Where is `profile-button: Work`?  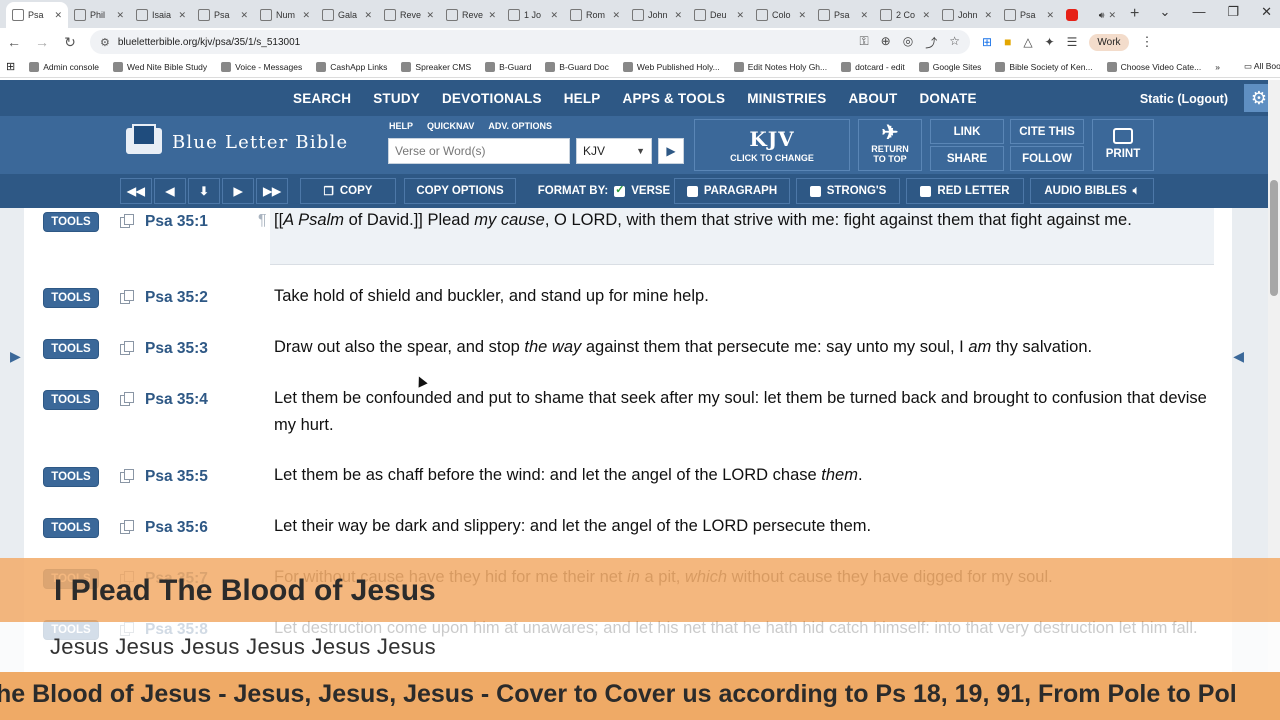 profile-button: Work is located at coordinates (1109, 42).